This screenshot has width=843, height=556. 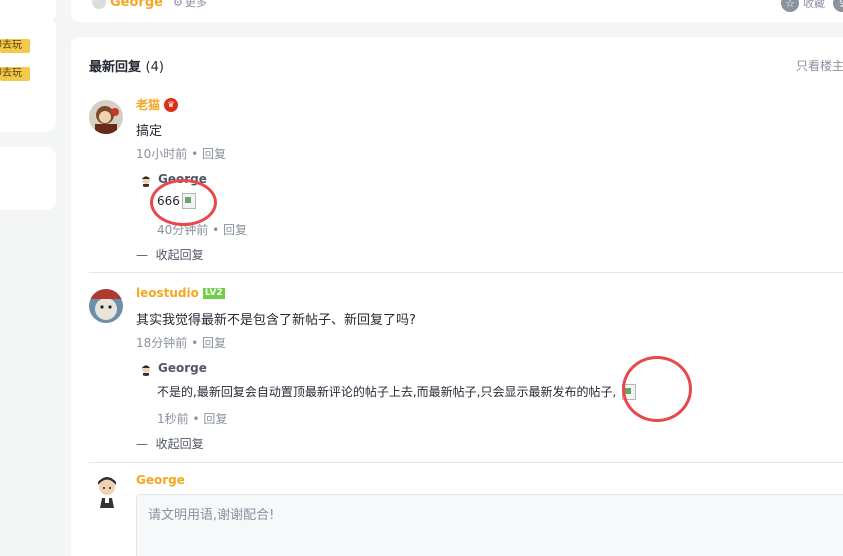 I want to click on article-author: George ⚙ 更多, so click(x=149, y=5).